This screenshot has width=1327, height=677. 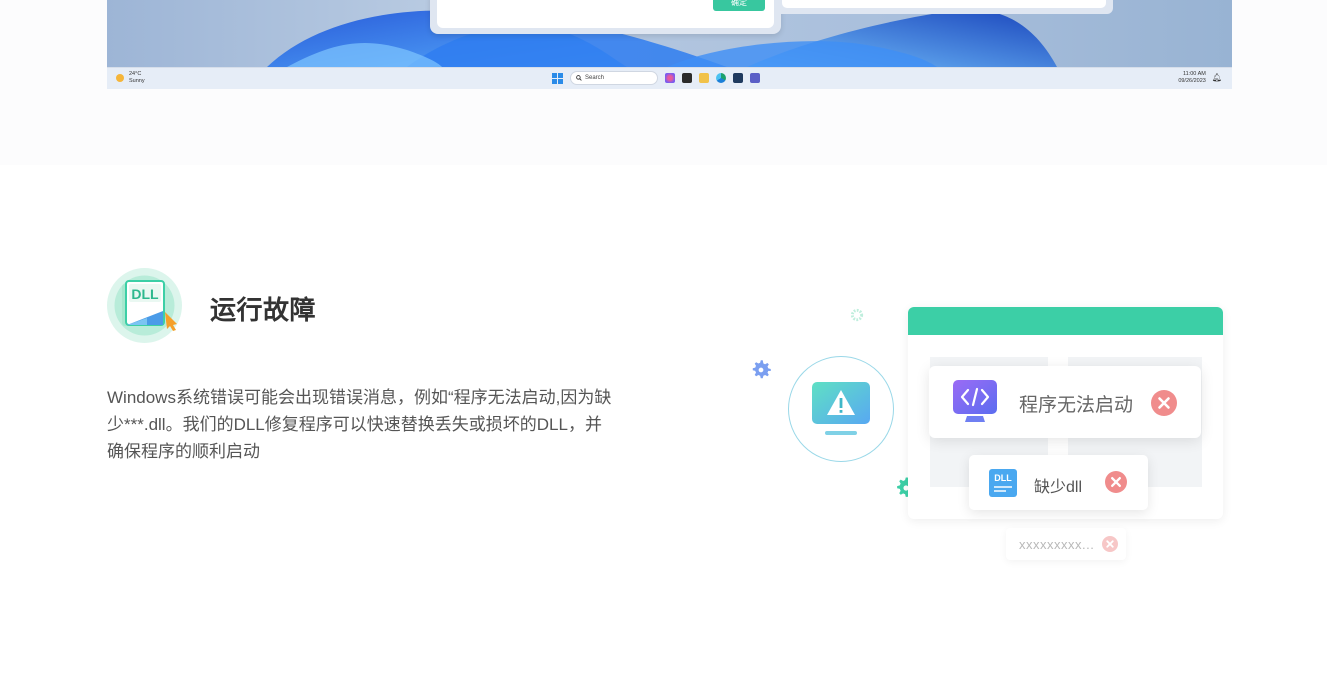 I want to click on weather-condition: Sunny, so click(x=137, y=80).